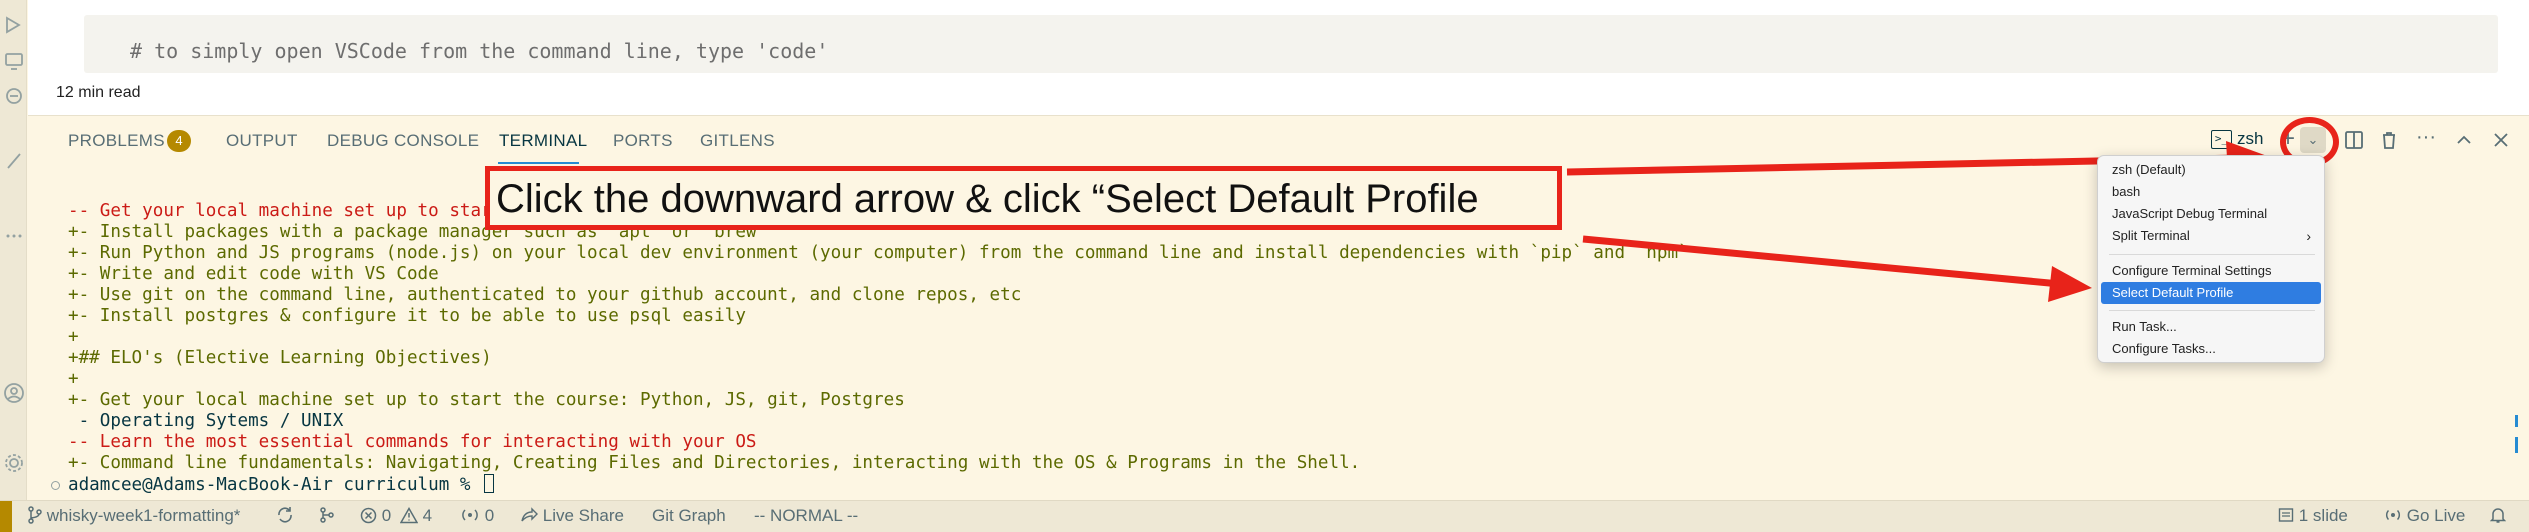 This screenshot has height=532, width=2529. Describe the element at coordinates (583, 515) in the screenshot. I see `live-share-label: Live Share` at that location.